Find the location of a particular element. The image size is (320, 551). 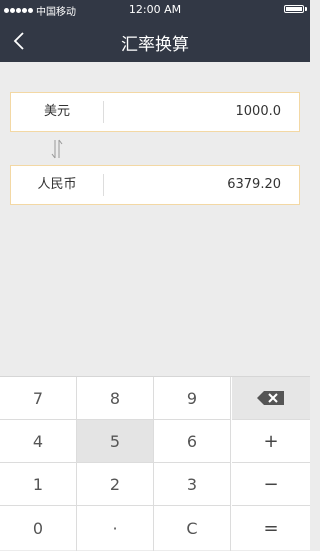

key-6: 6 is located at coordinates (192, 441).